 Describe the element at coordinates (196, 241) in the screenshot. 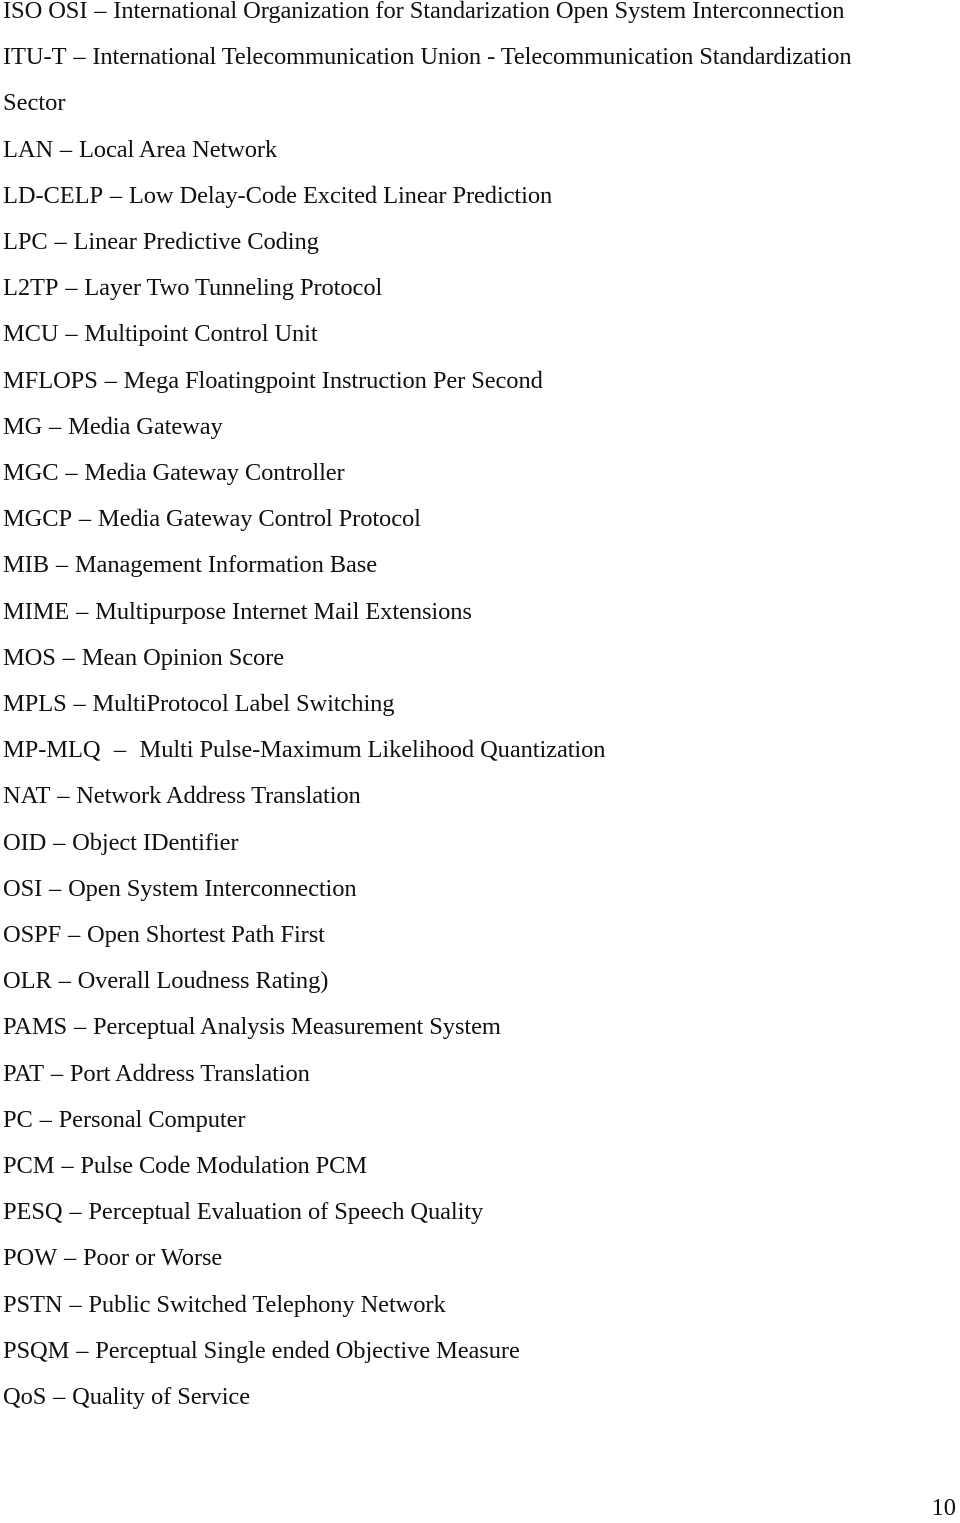

I see `abbreviation-expansion: Linear Predictive Coding` at that location.